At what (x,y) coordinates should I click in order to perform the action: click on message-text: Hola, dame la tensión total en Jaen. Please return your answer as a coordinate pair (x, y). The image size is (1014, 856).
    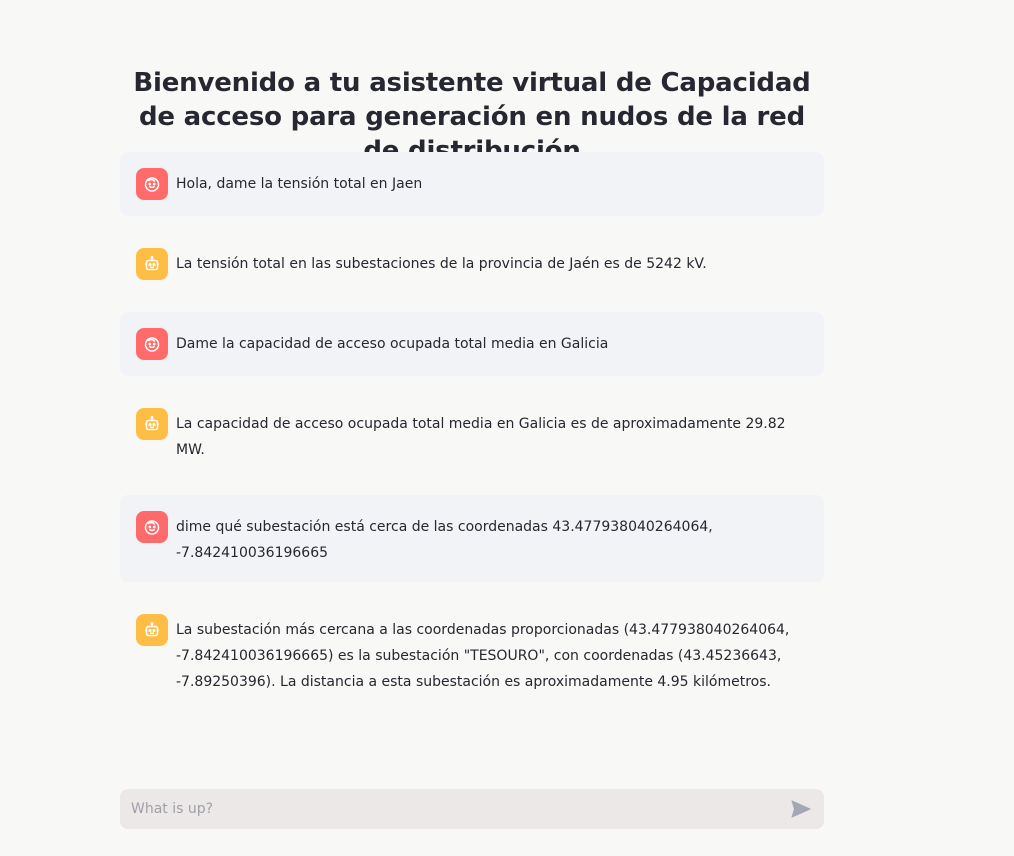
    Looking at the image, I should click on (299, 184).